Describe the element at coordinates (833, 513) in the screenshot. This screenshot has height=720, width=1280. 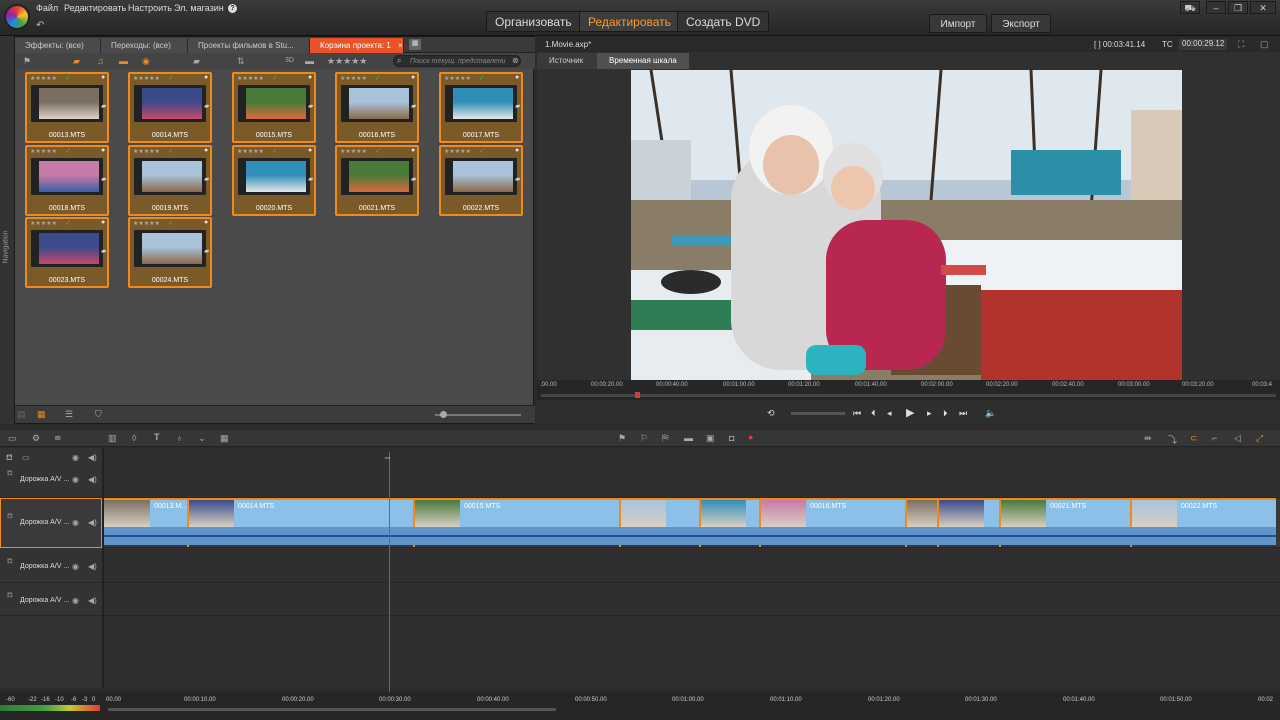
I see `timeline-clip: 00016.MTS` at that location.